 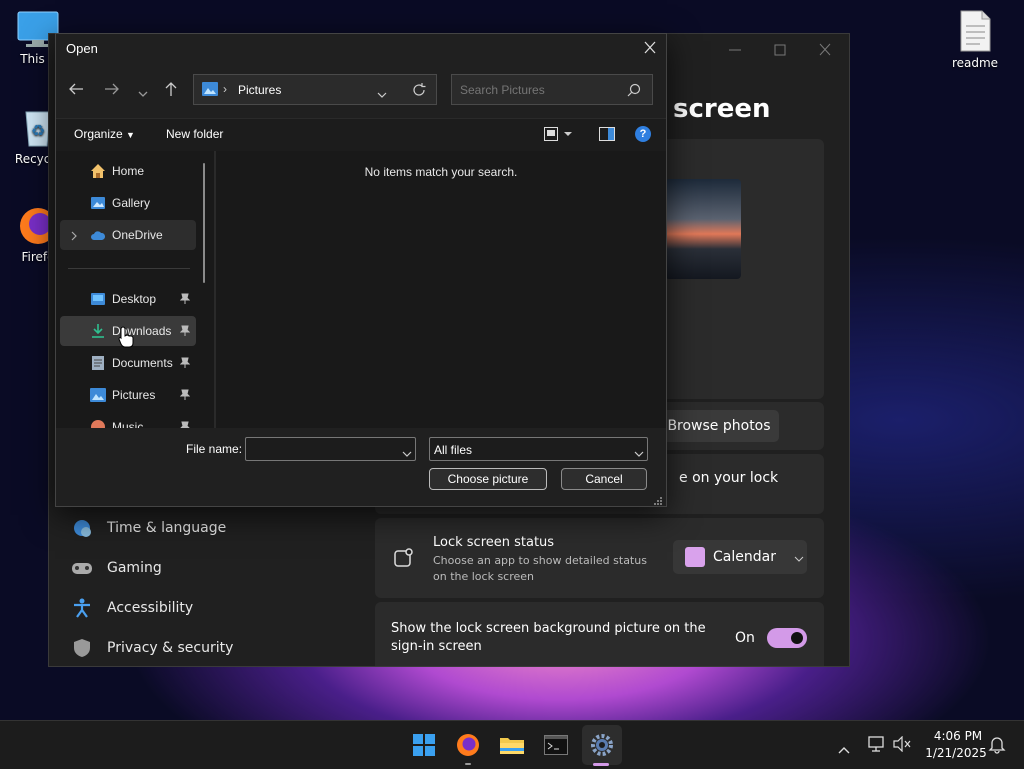 What do you see at coordinates (607, 136) in the screenshot?
I see `preview-pane-icon` at bounding box center [607, 136].